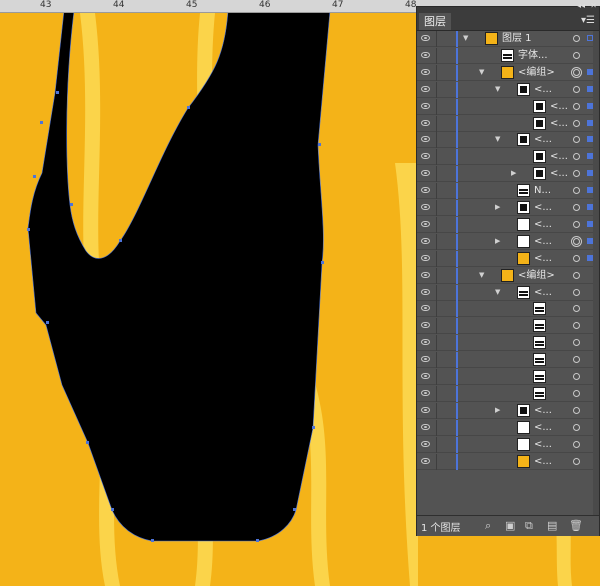 This screenshot has height=586, width=600. I want to click on double-chevron-icon: ◂◂, so click(581, 5).